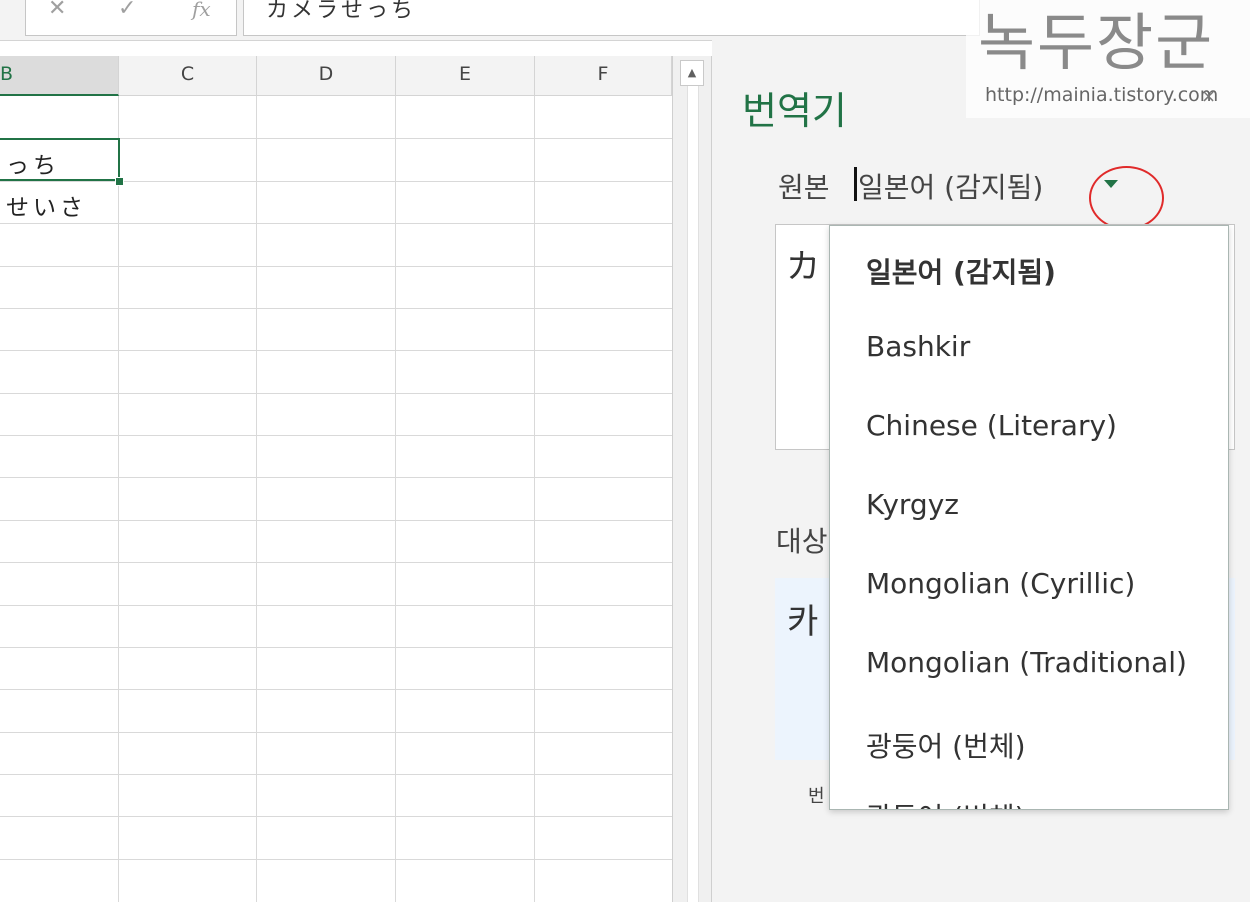 This screenshot has height=902, width=1250. I want to click on cell-b2: せいさ, so click(46, 205).